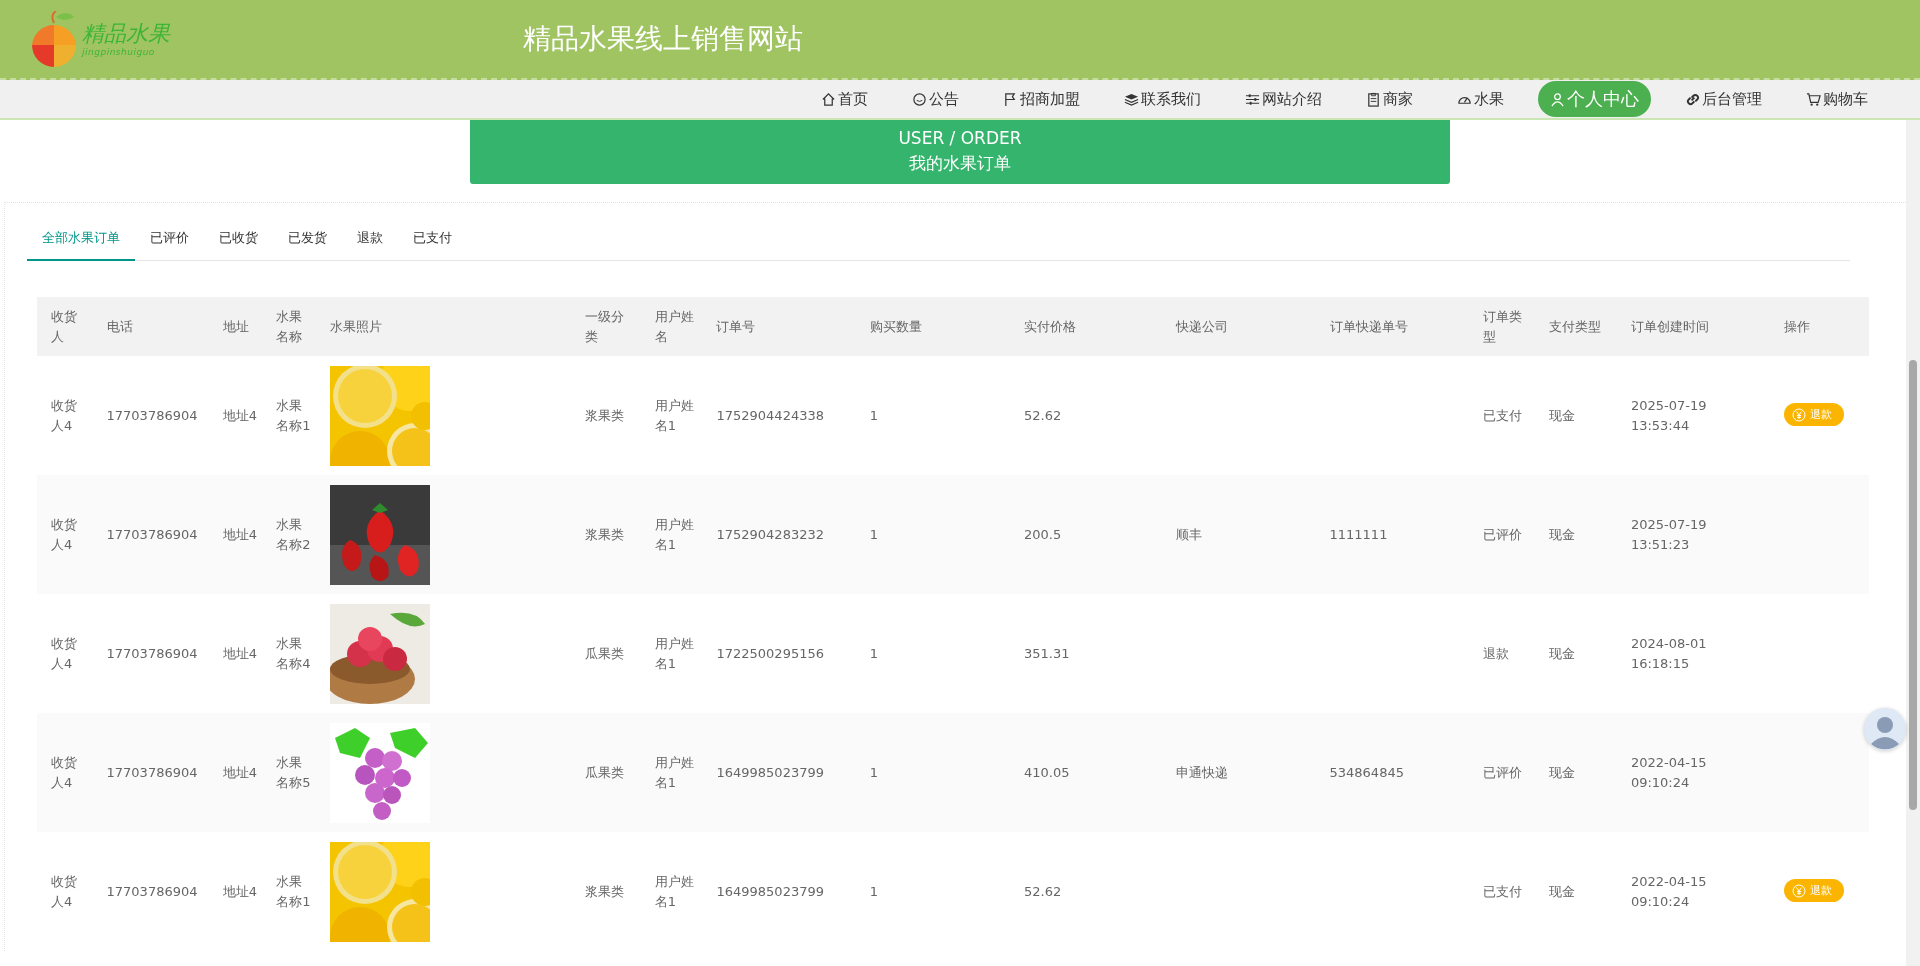  I want to click on tab: 已支付, so click(432, 240).